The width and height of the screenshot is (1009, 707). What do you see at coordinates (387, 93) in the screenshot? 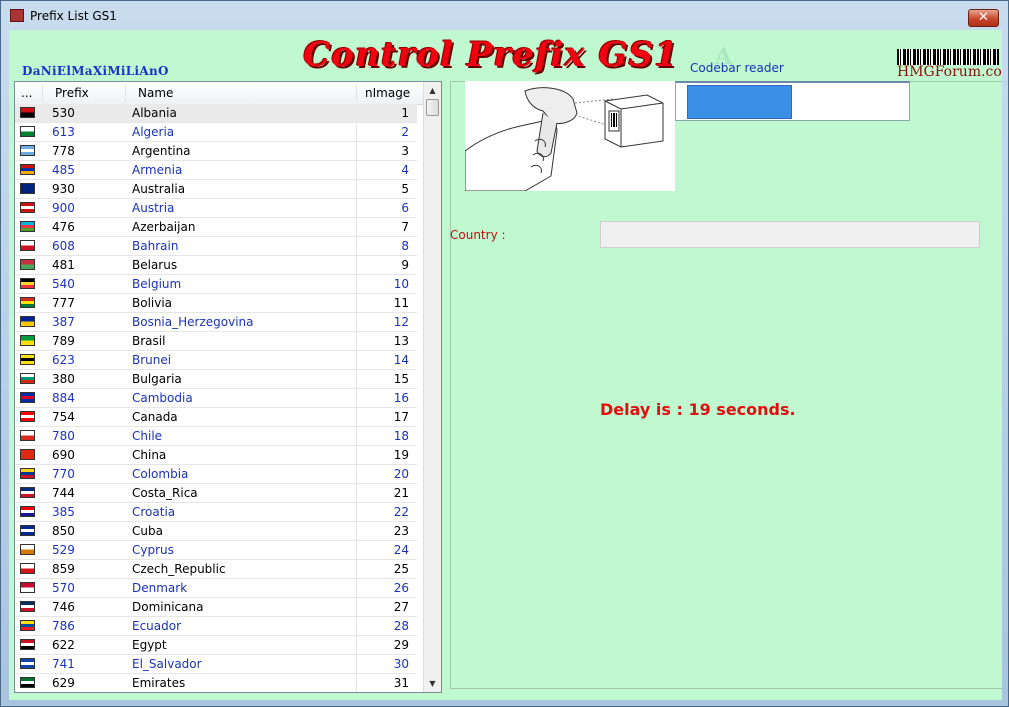
I see `column-header-nimage: nImage` at bounding box center [387, 93].